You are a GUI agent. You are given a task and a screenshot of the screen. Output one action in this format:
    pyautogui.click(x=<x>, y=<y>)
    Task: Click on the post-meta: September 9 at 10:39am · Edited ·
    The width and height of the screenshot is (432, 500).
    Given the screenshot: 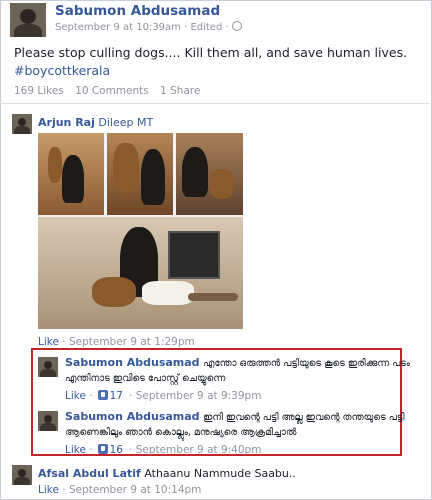 What is the action you would take?
    pyautogui.click(x=148, y=27)
    